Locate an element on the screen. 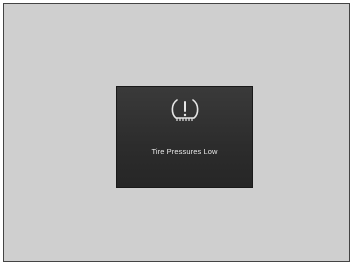 The height and width of the screenshot is (266, 354). tire-pressure-warning-icon is located at coordinates (185, 111).